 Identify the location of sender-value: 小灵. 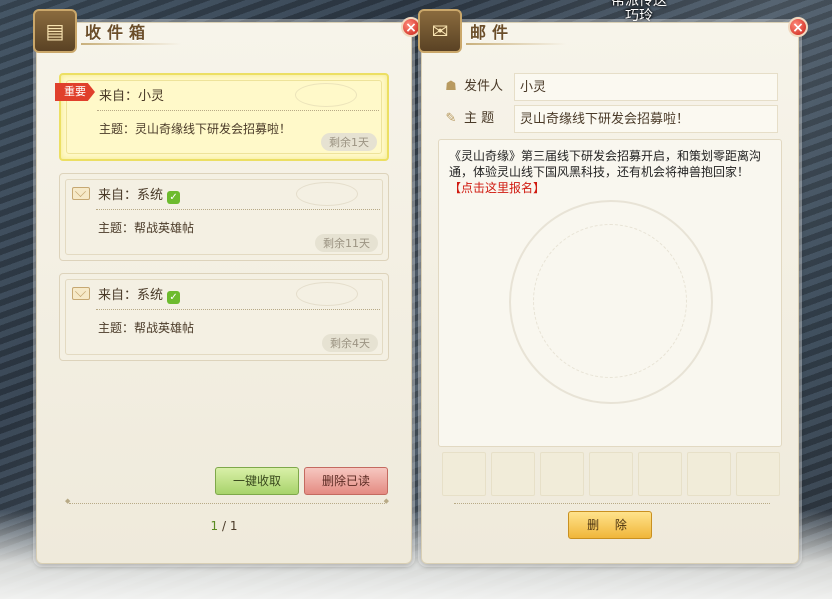
(646, 87).